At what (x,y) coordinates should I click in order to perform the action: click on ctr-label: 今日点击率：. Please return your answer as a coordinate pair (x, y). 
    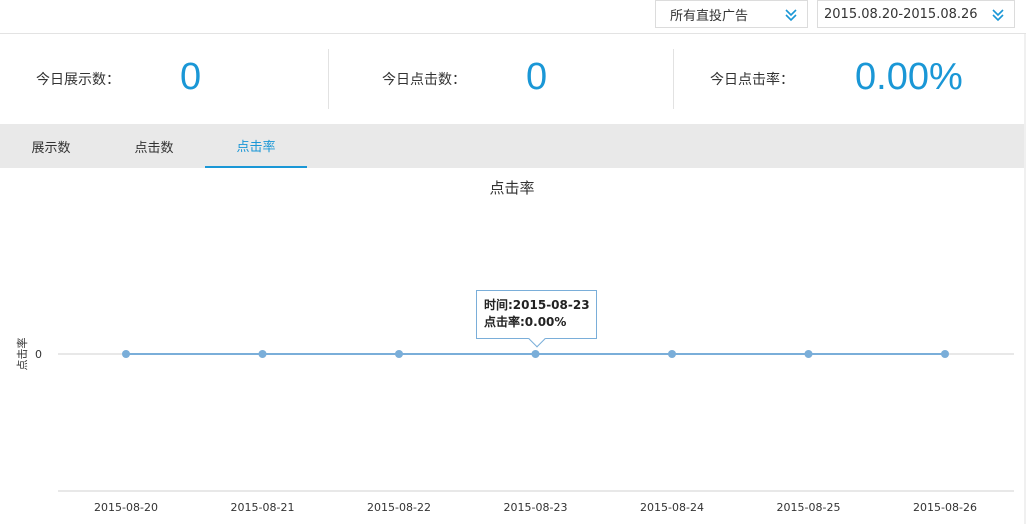
    Looking at the image, I should click on (752, 80).